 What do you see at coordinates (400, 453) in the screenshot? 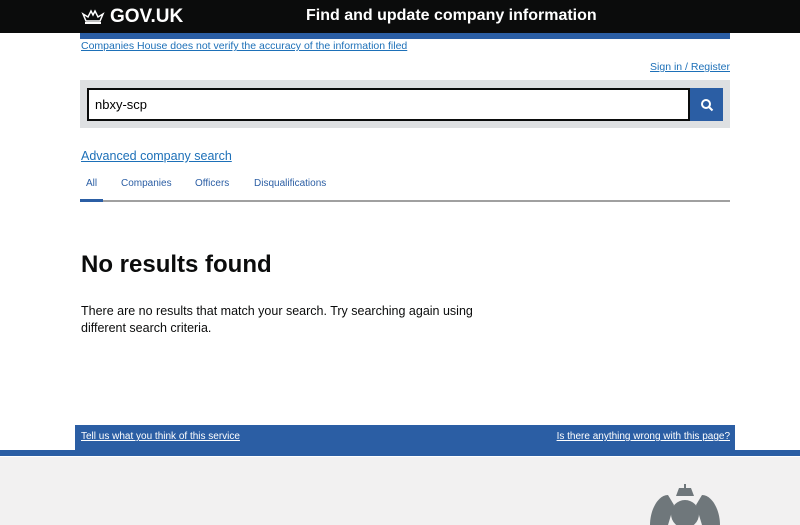
I see `footer-blue-bar` at bounding box center [400, 453].